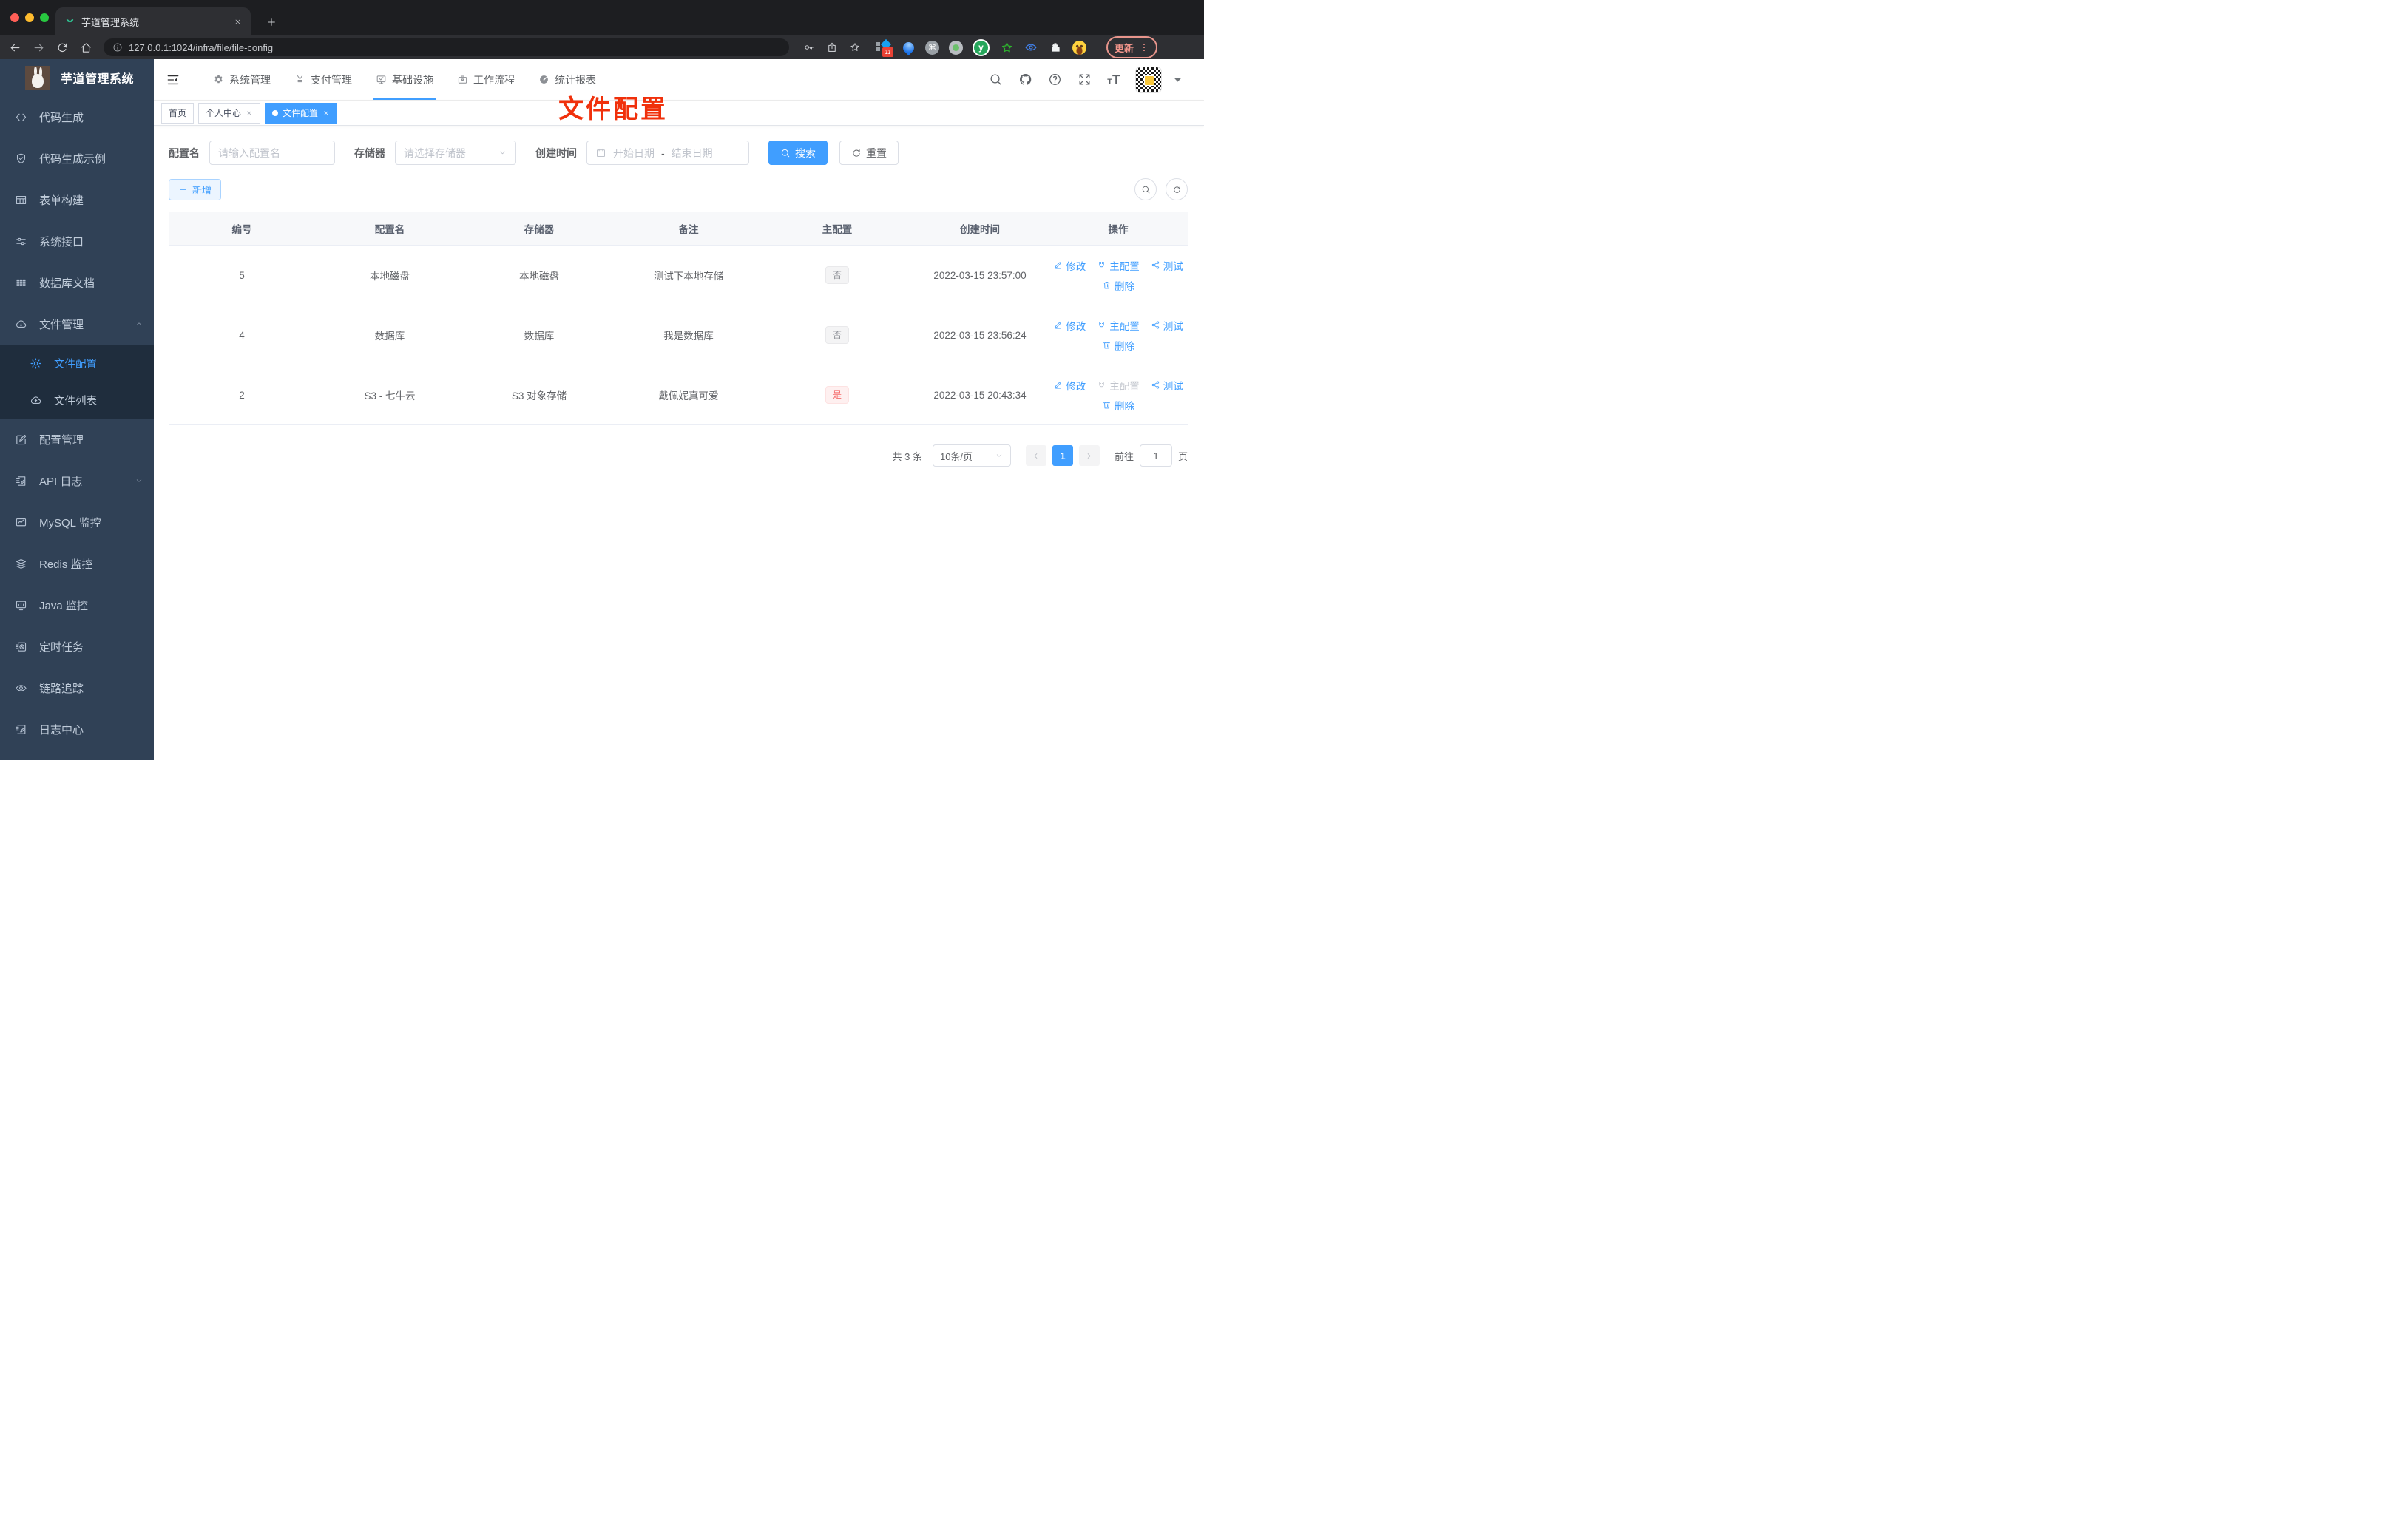 The height and width of the screenshot is (1519, 2408). Describe the element at coordinates (77, 324) in the screenshot. I see `sidebar-item-file-mgmt: 文件管理` at that location.